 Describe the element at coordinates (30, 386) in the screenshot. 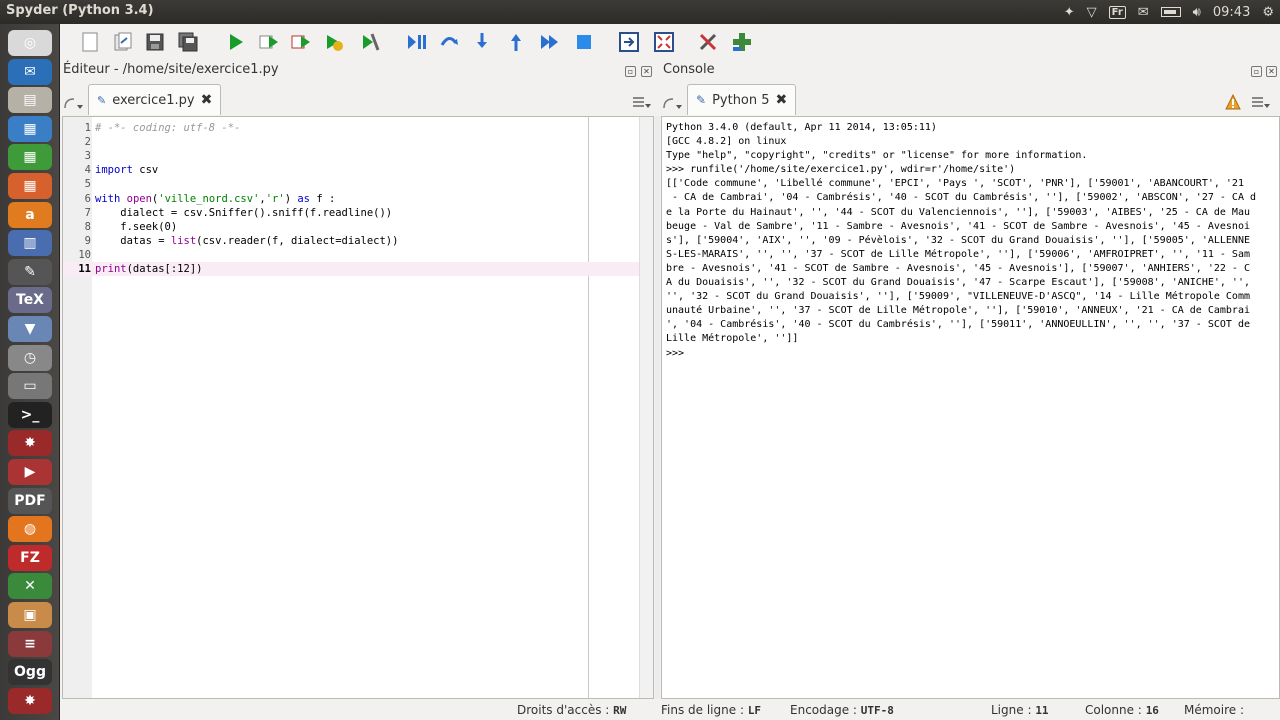

I see `scanner-icon: ▭` at that location.